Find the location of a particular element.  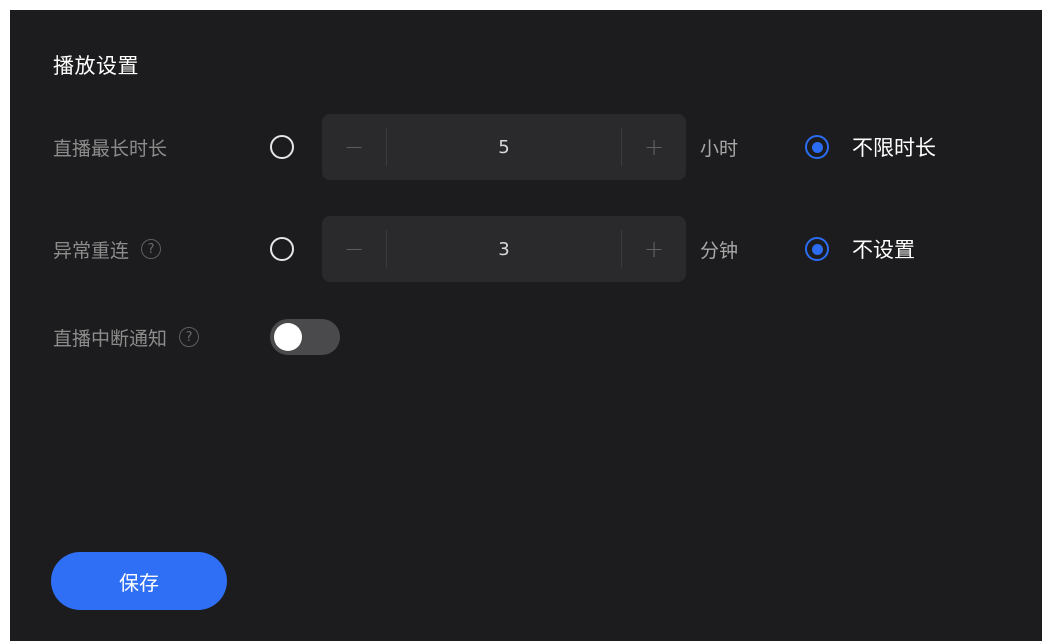

reconnect-unit: 分钟 is located at coordinates (719, 250).